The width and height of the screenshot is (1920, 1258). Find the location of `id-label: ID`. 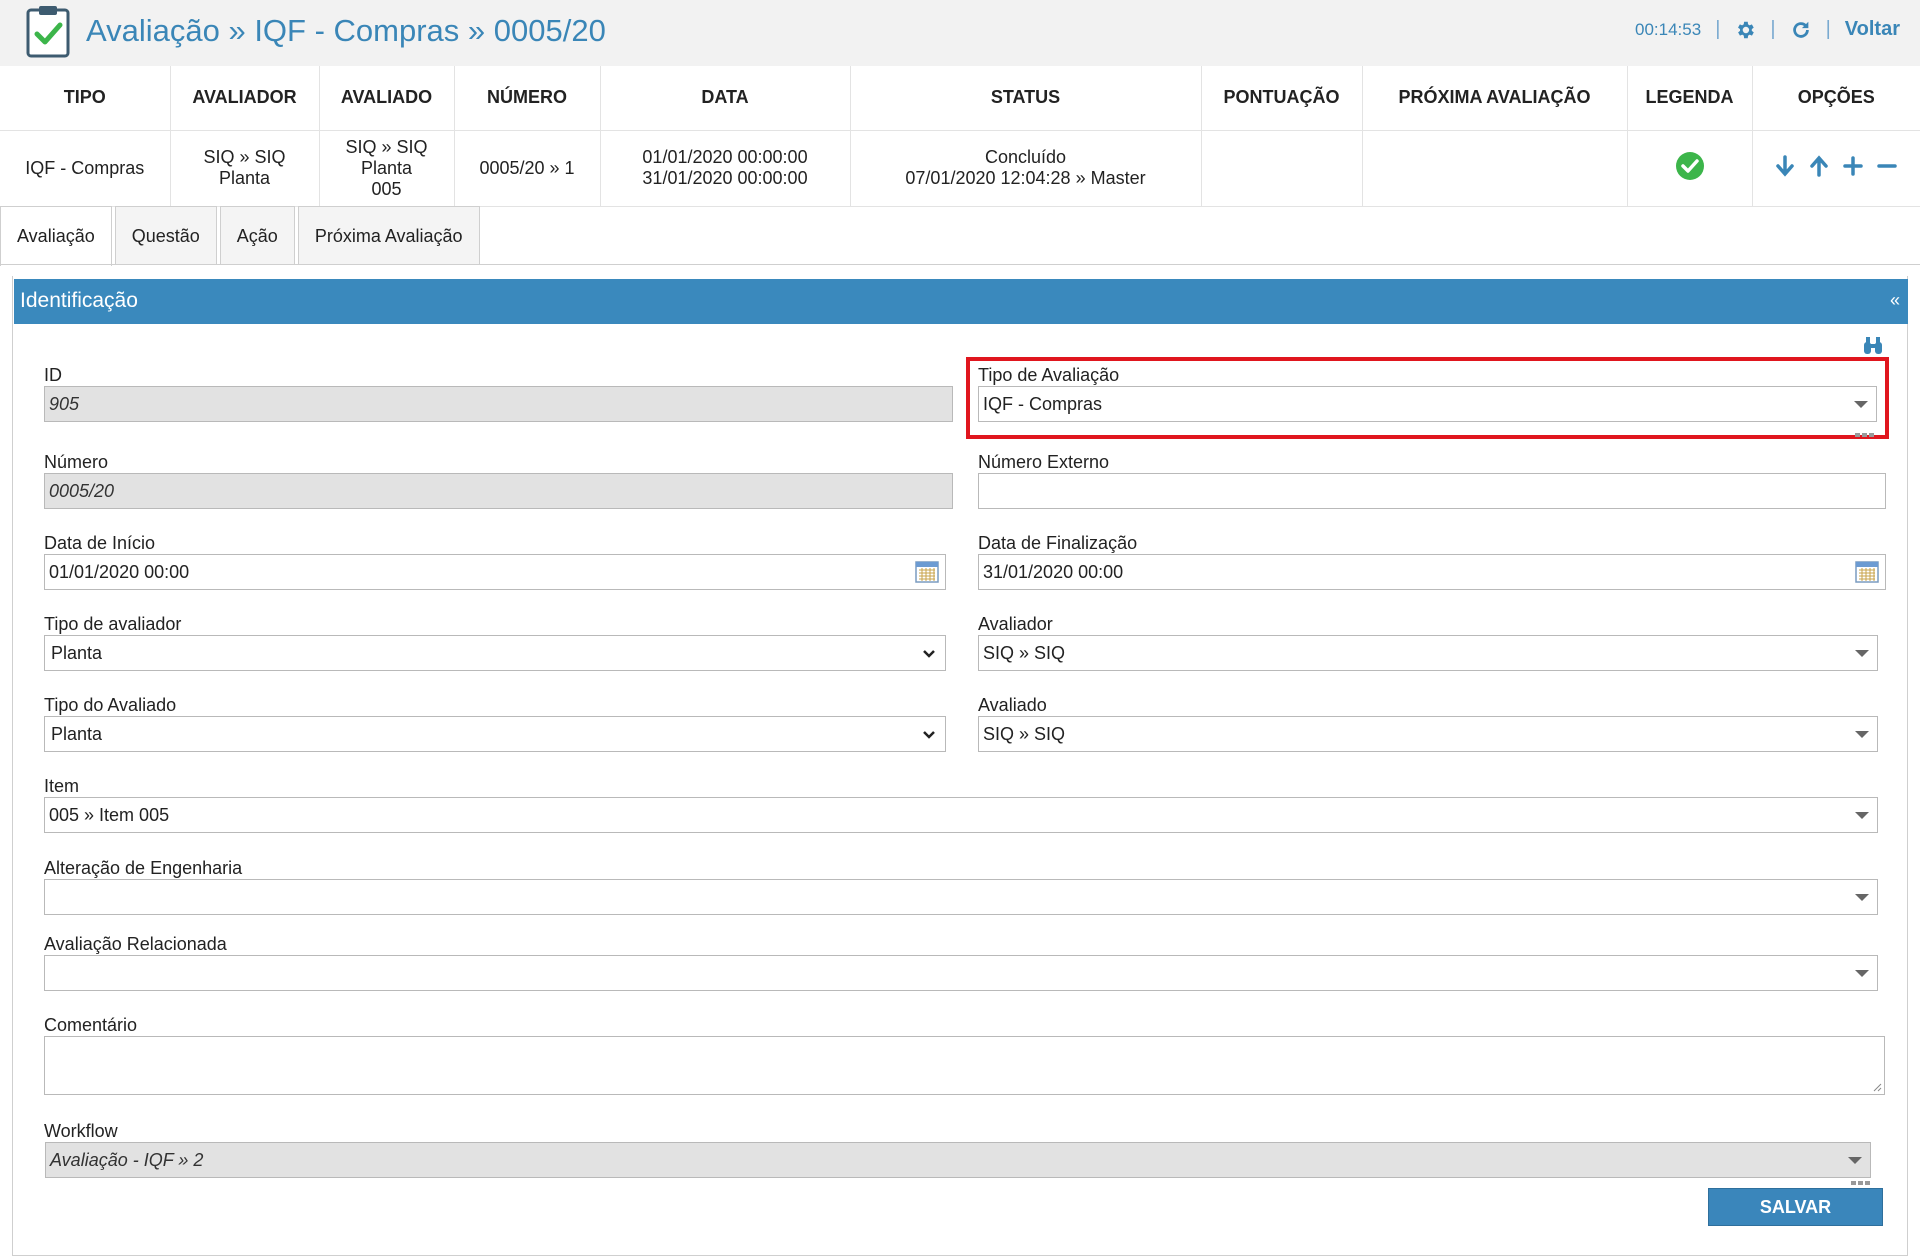

id-label: ID is located at coordinates (53, 375).